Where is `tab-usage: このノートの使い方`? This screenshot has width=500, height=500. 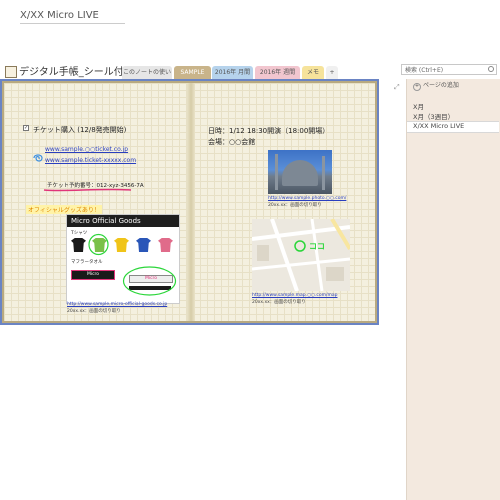
tab-usage: このノートの使い方 is located at coordinates (147, 77).